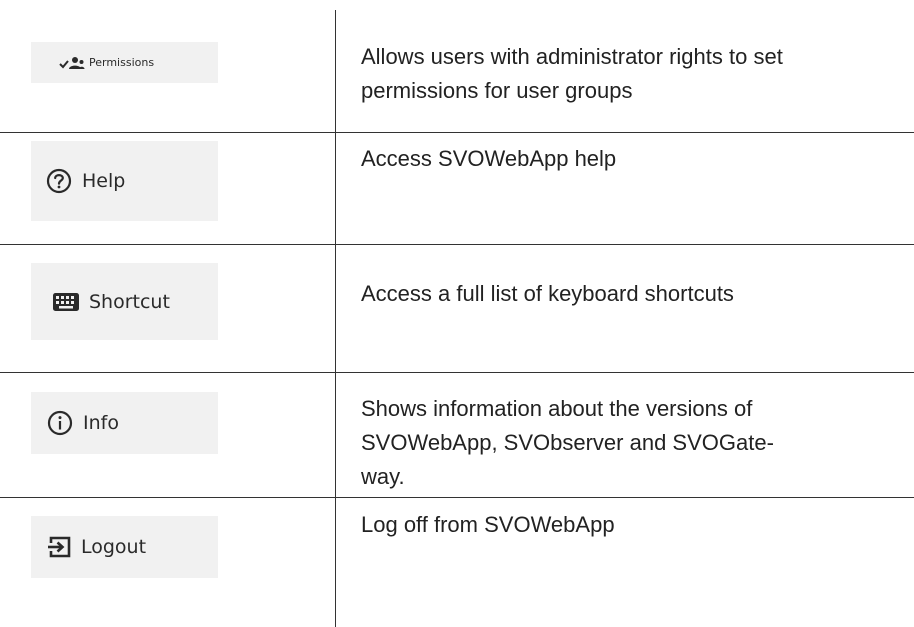 This screenshot has width=914, height=627. I want to click on shortcut-button: Shortcut, so click(124, 301).